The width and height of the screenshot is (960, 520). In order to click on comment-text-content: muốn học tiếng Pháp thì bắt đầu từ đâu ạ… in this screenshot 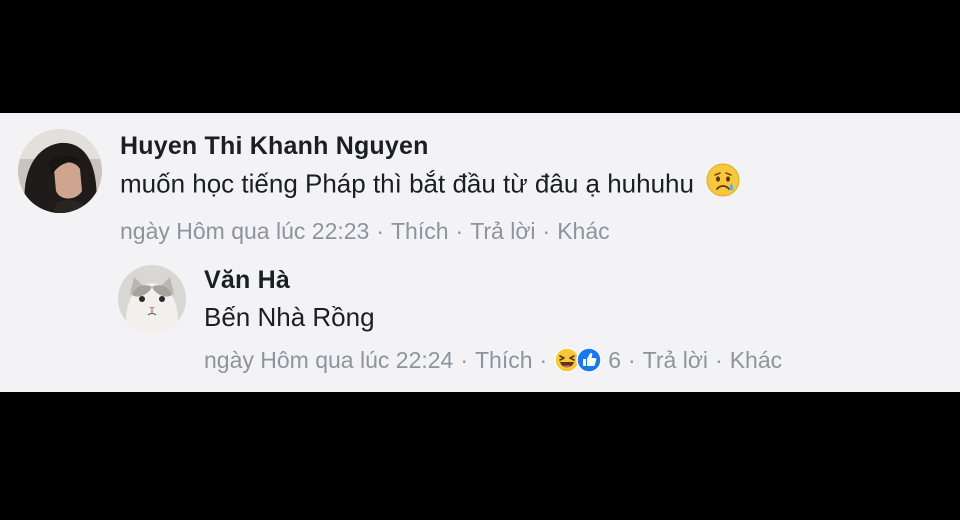, I will do `click(407, 183)`.